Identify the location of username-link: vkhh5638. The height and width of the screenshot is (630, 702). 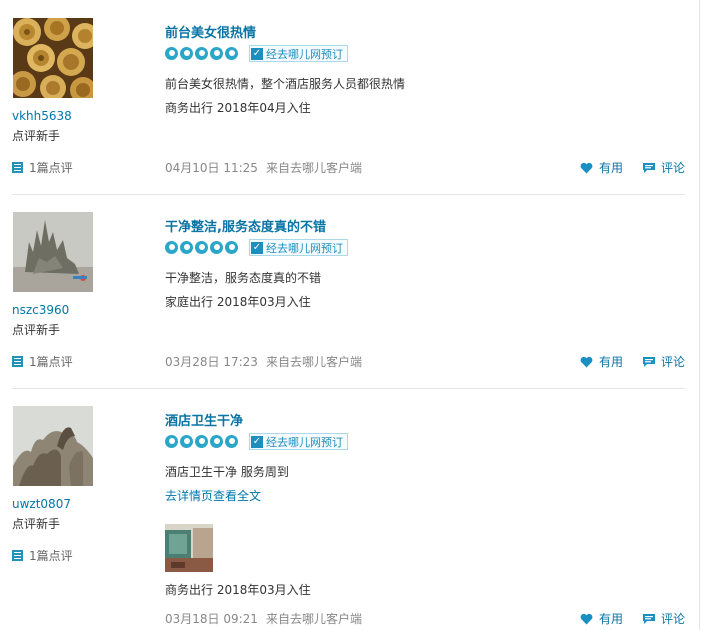
(42, 116).